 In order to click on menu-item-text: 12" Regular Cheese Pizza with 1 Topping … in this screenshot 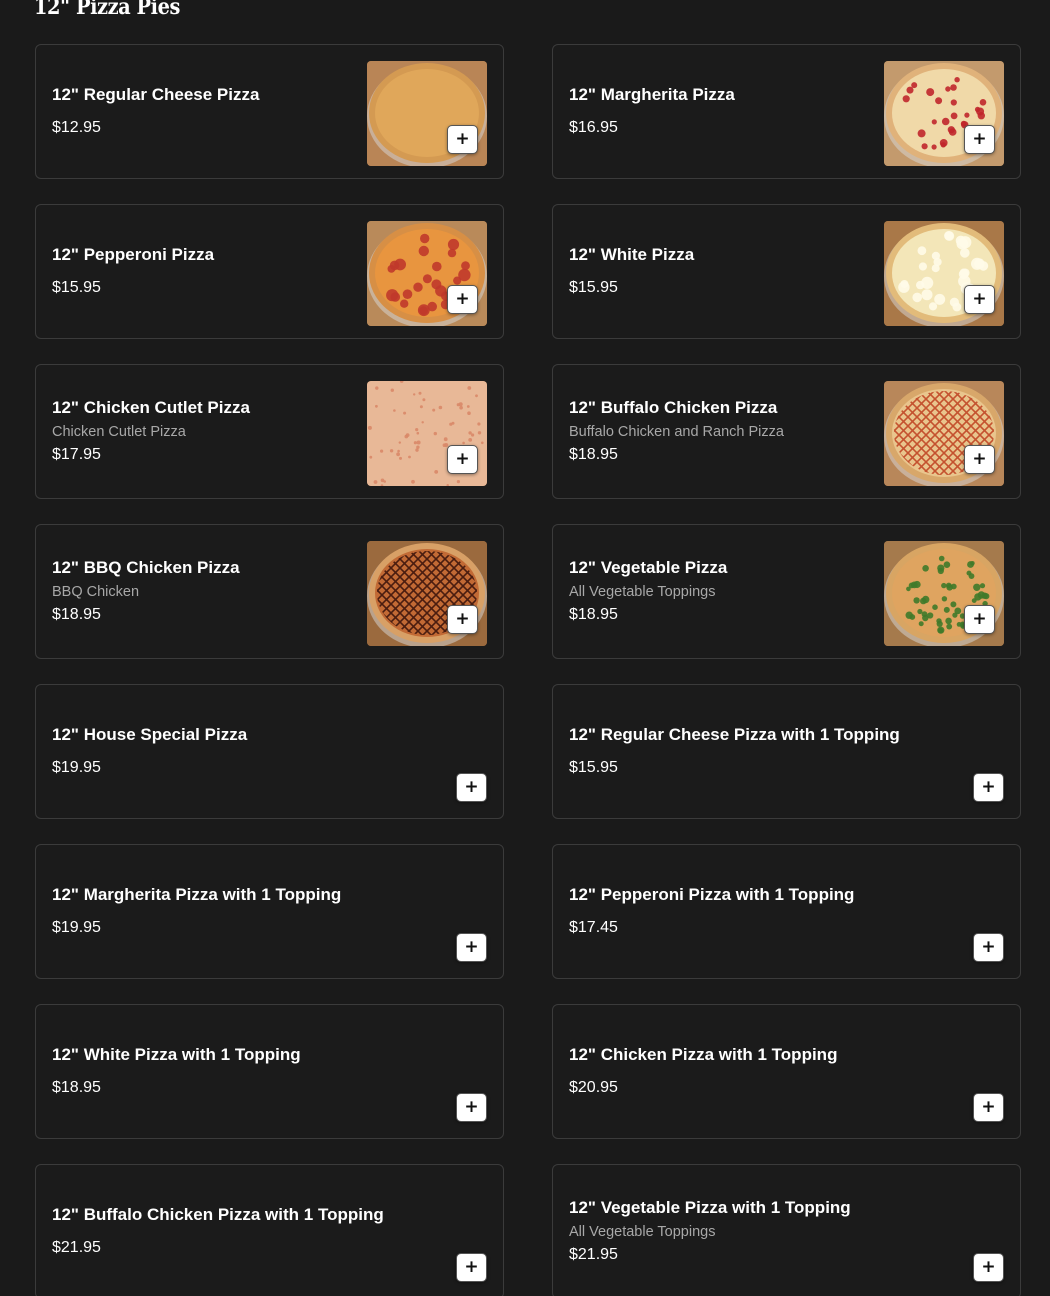, I will do `click(764, 751)`.